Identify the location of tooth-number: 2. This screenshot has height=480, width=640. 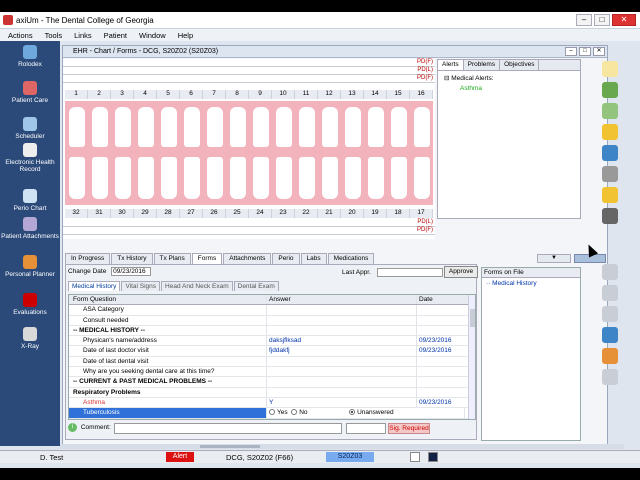
(99, 94).